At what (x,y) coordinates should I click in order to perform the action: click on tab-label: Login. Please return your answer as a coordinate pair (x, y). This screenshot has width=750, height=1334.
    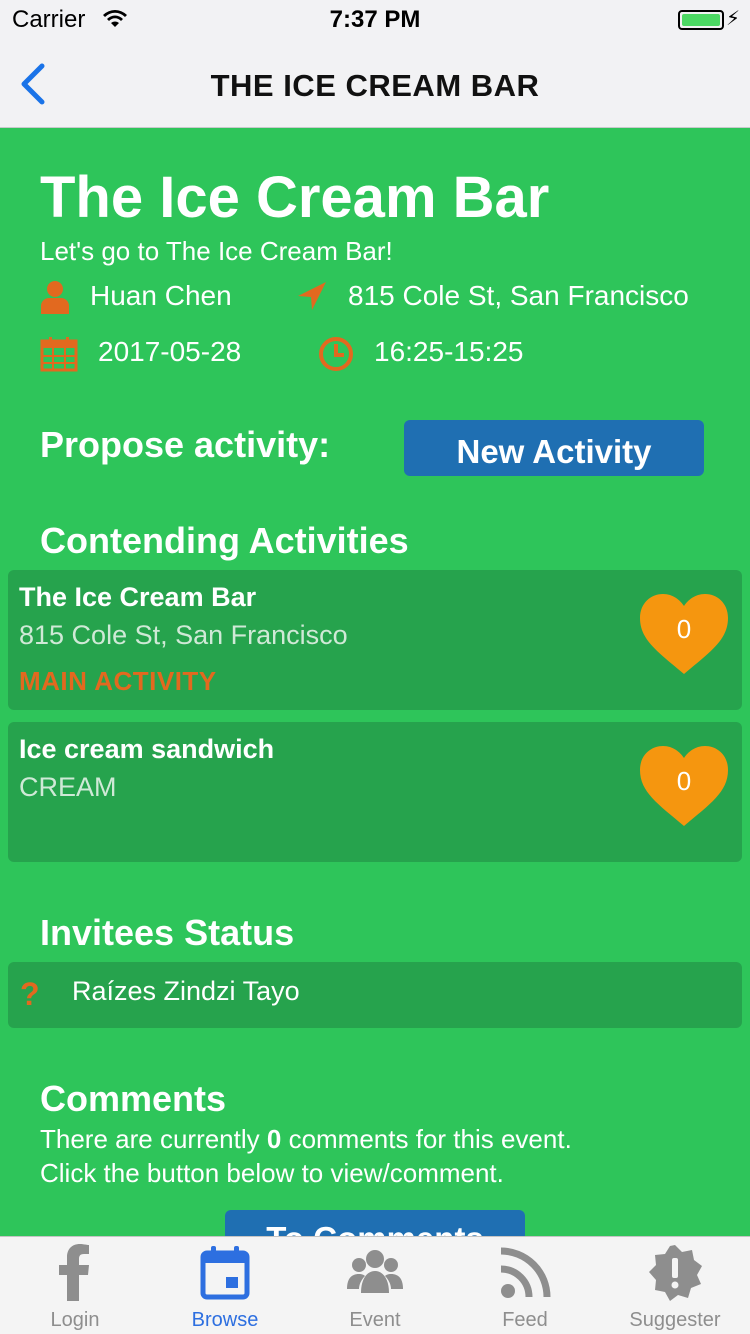
    Looking at the image, I should click on (75, 1320).